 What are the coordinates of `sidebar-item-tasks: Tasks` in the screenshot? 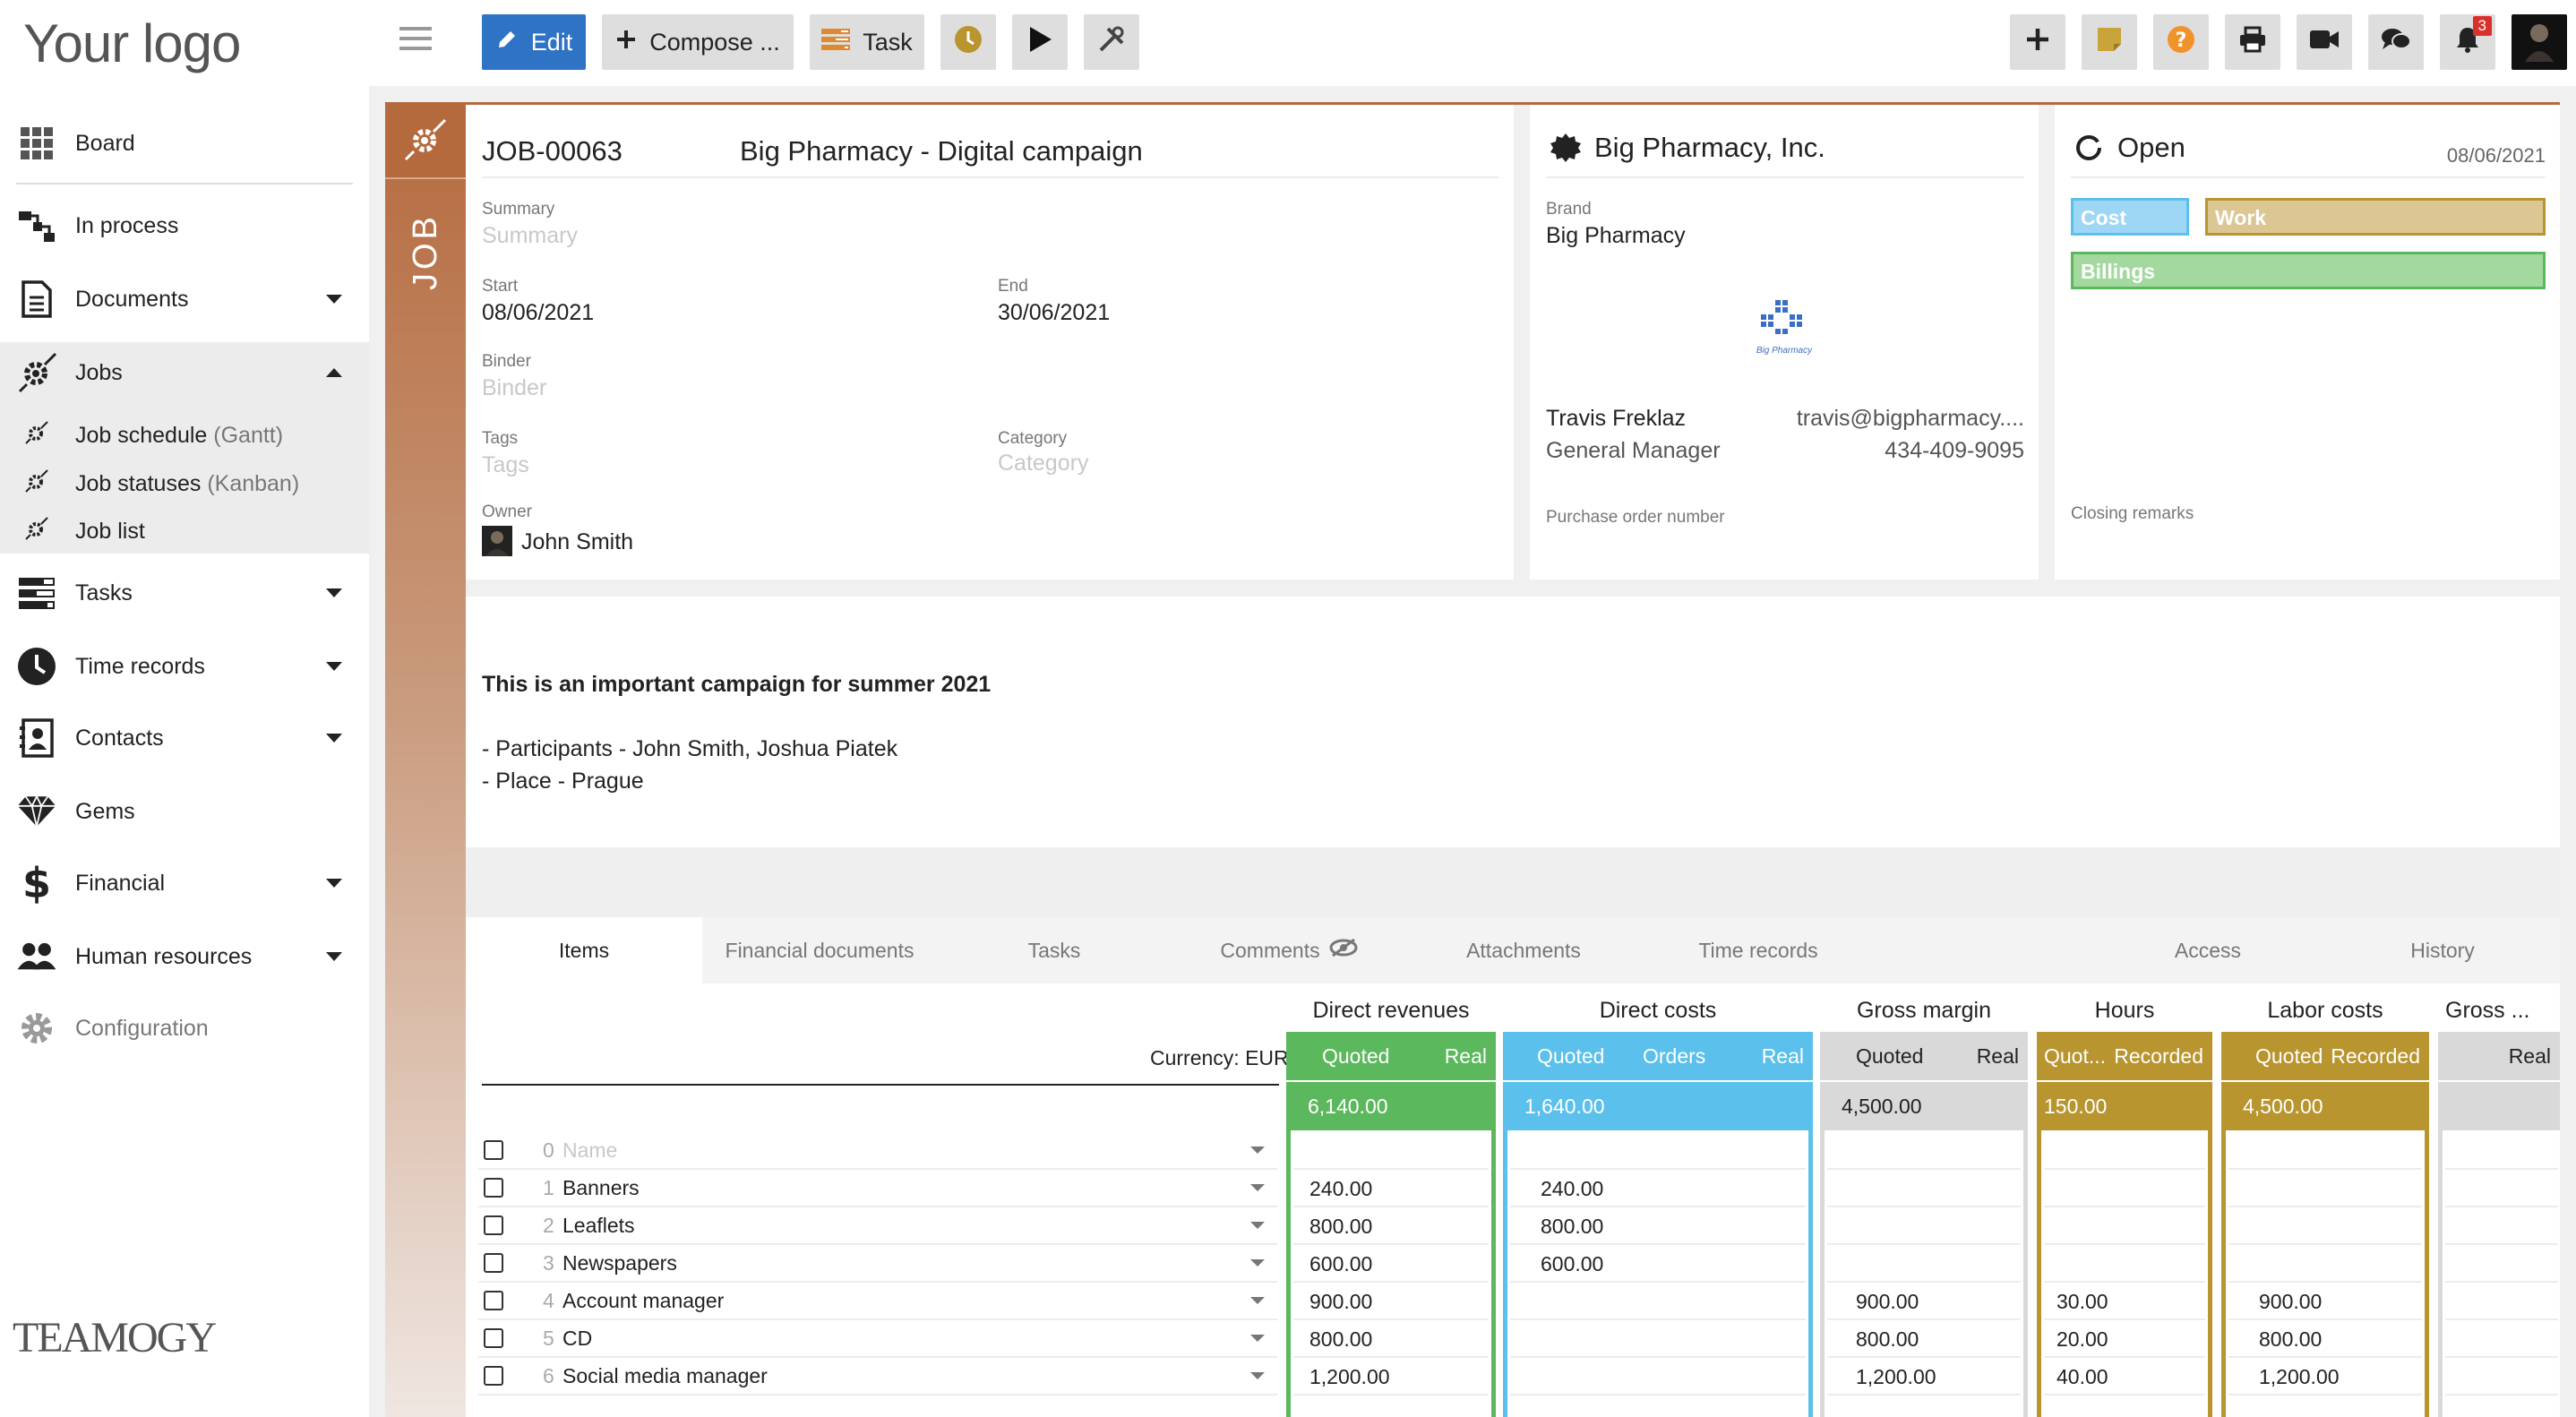 It's located at (184, 592).